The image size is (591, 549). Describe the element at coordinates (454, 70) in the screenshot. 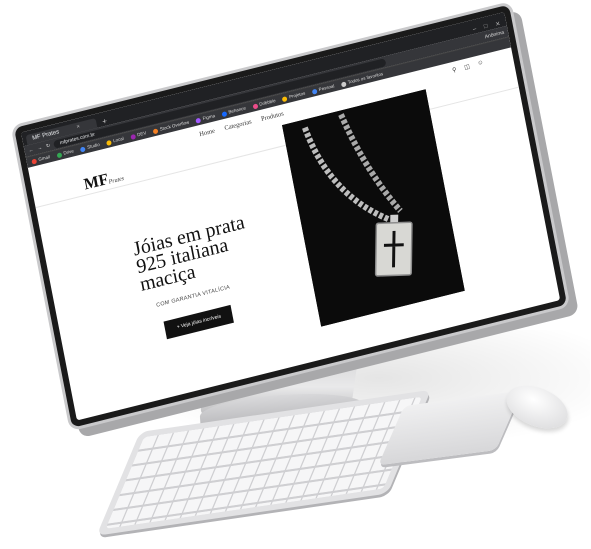

I see `search-icon: ⚲` at that location.